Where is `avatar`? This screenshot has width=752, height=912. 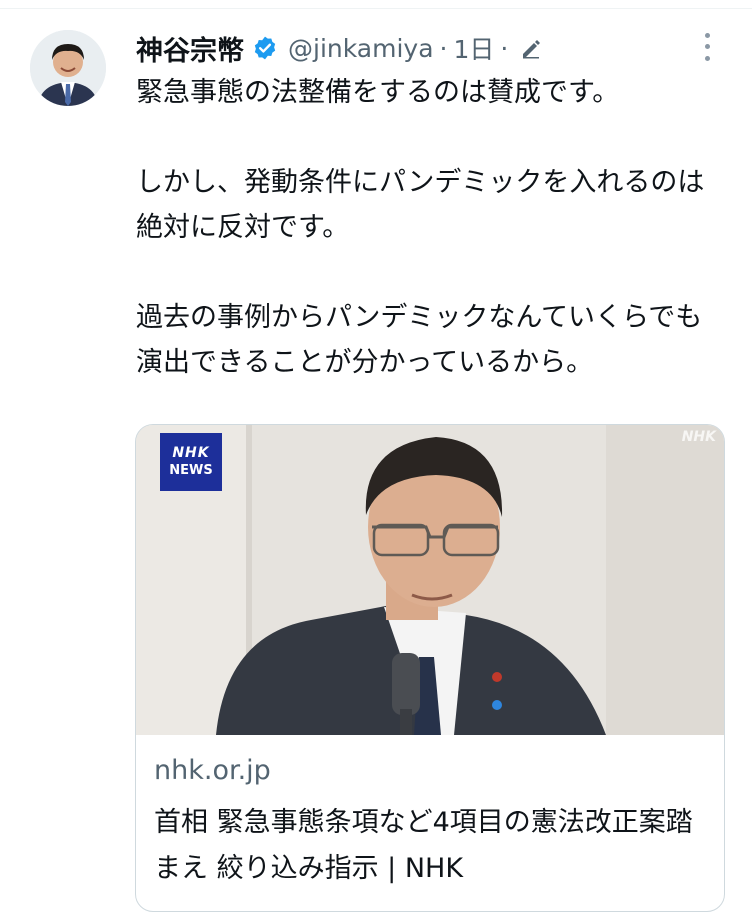
avatar is located at coordinates (68, 68).